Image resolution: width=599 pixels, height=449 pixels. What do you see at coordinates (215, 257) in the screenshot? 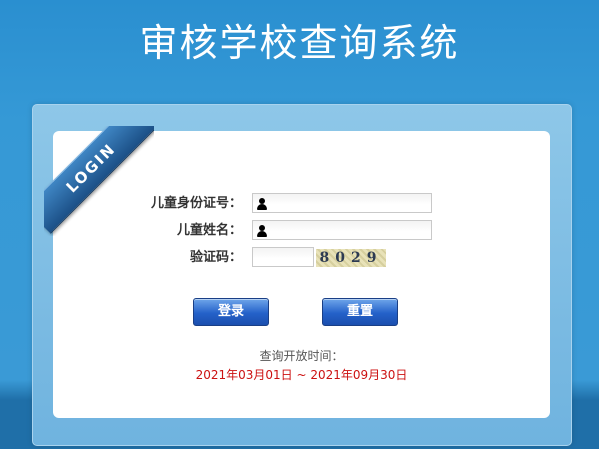
I see `captcha-label: 验证码：` at bounding box center [215, 257].